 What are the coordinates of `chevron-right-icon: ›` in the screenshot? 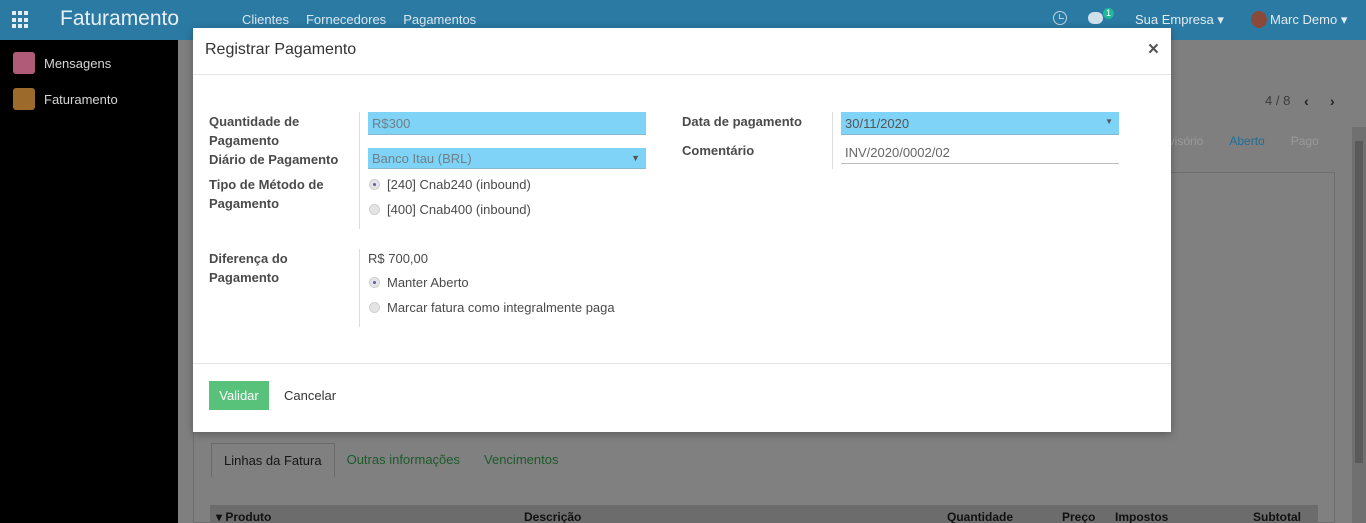 It's located at (1332, 101).